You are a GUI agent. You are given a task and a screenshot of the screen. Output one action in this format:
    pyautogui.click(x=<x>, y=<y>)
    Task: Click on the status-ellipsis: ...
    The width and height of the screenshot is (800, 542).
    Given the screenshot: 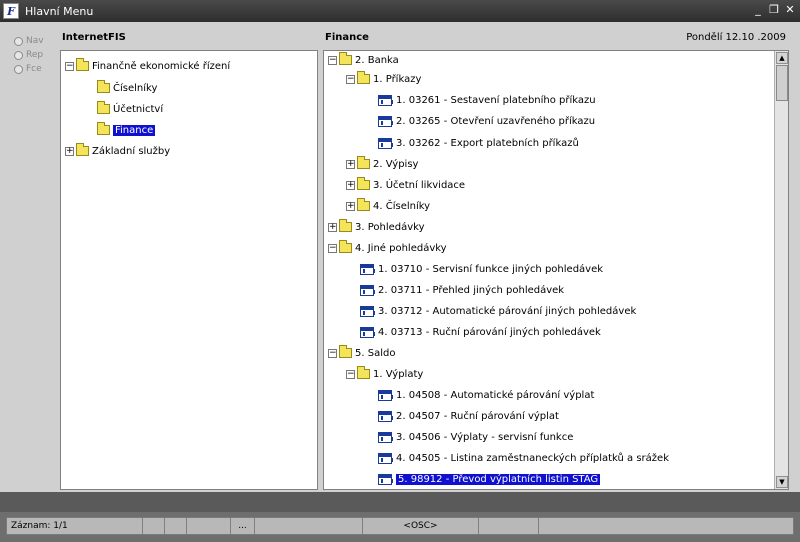 What is the action you would take?
    pyautogui.click(x=243, y=526)
    